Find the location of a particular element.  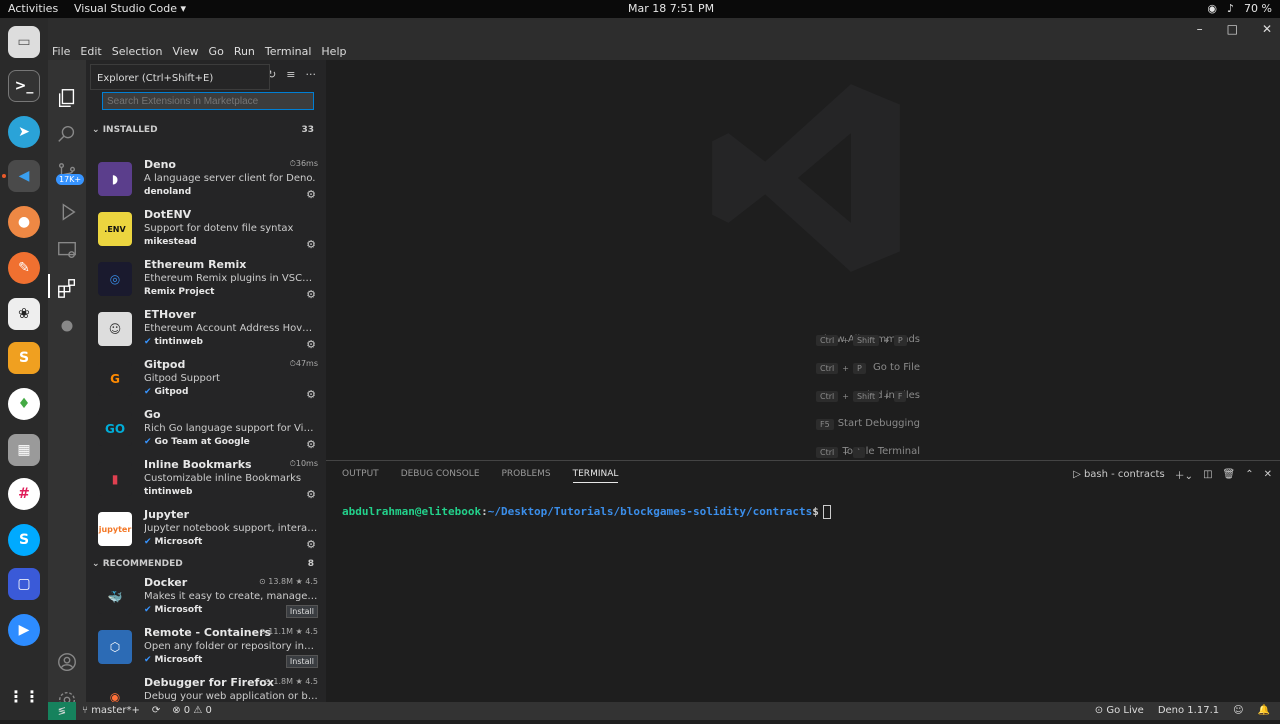

menu-edit: Edit is located at coordinates (90, 51).